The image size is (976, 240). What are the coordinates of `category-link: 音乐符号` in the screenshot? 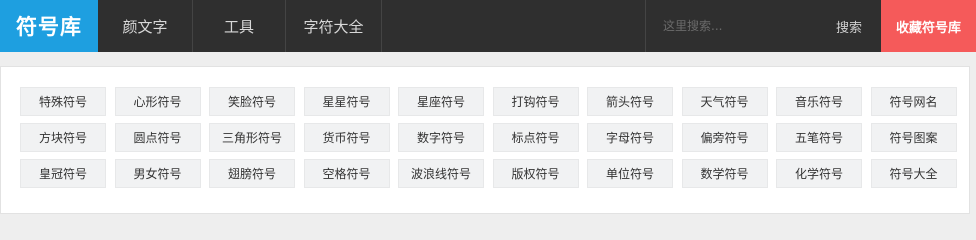 It's located at (819, 101).